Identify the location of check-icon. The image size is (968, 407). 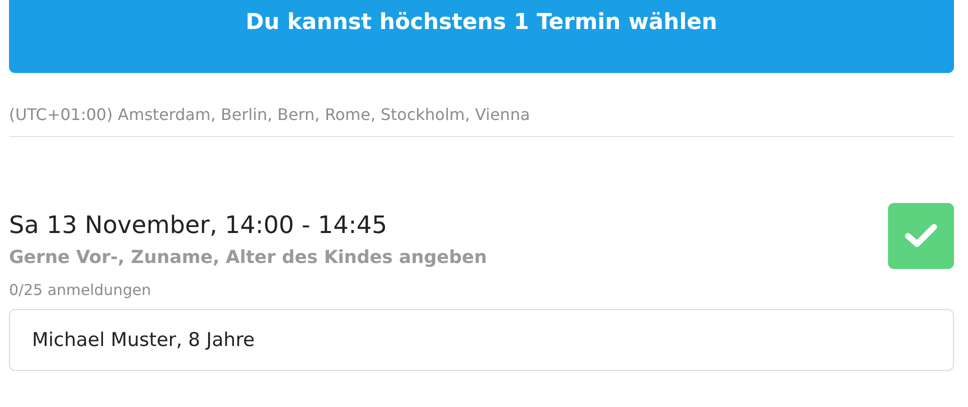
(921, 236).